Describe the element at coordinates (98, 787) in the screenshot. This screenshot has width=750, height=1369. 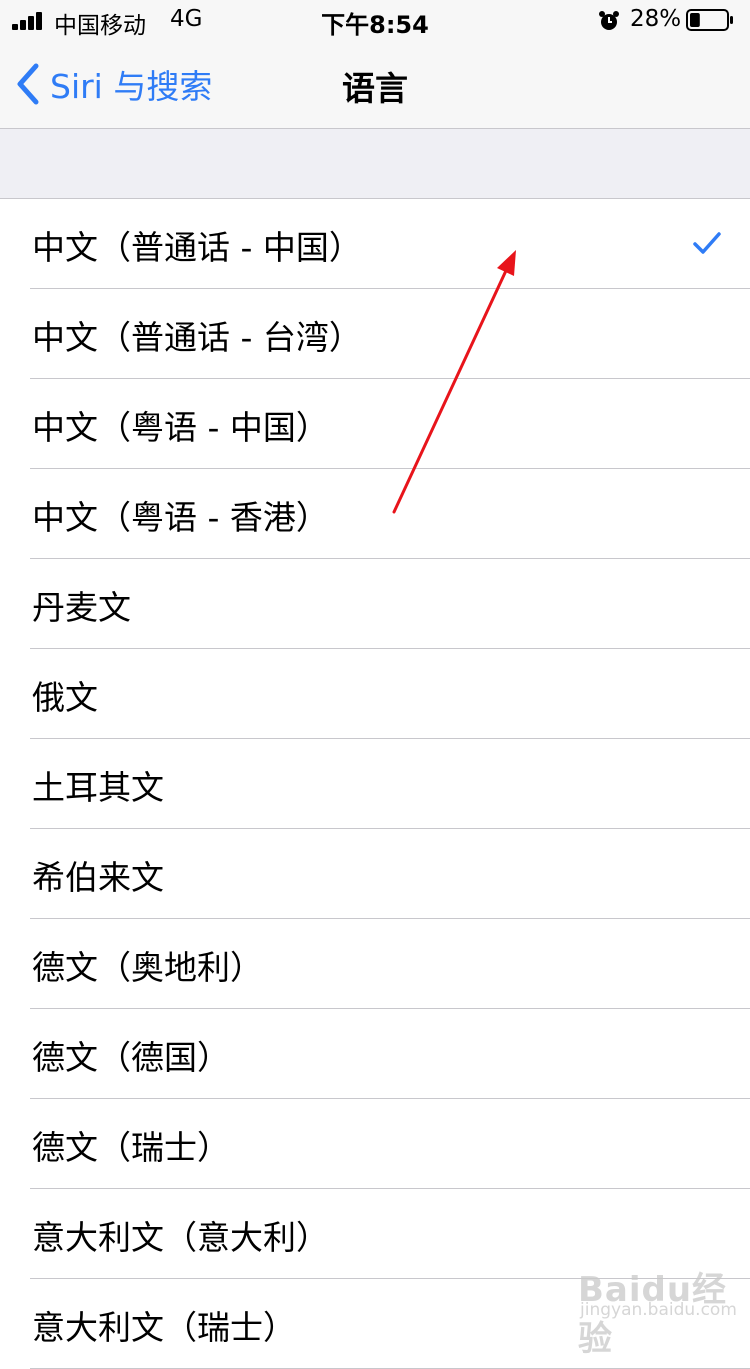
I see `language-option-label: 土耳其文` at that location.